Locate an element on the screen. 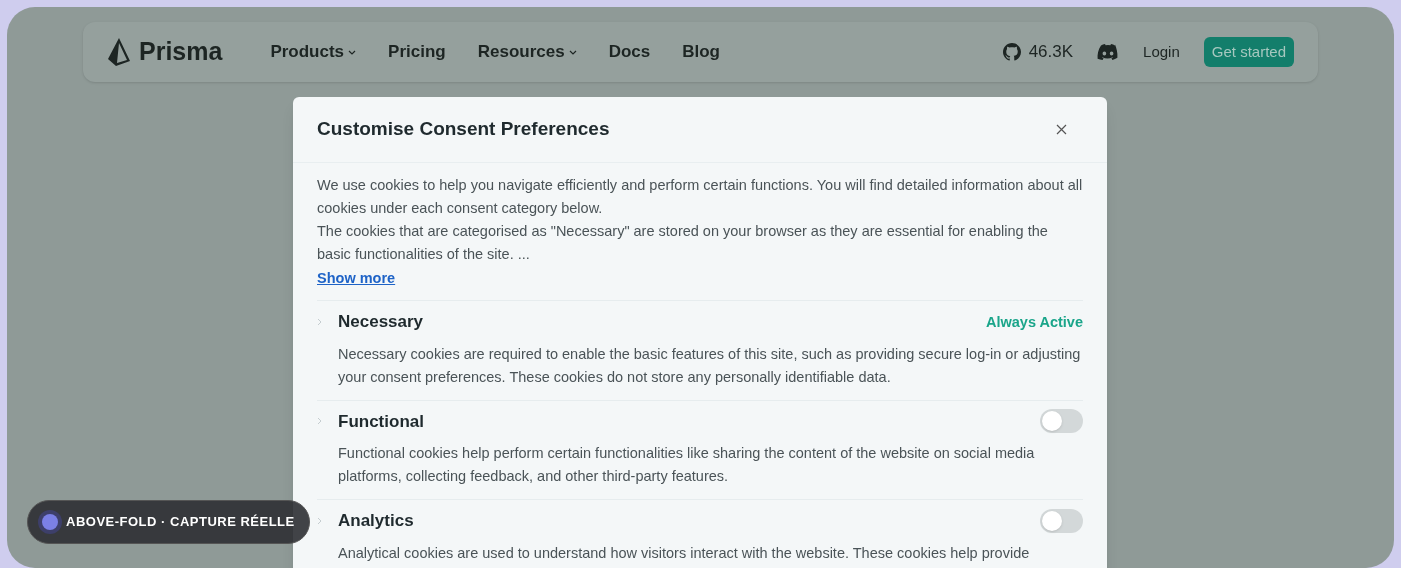 The width and height of the screenshot is (1401, 568). always-active-status: Always Active is located at coordinates (1034, 321).